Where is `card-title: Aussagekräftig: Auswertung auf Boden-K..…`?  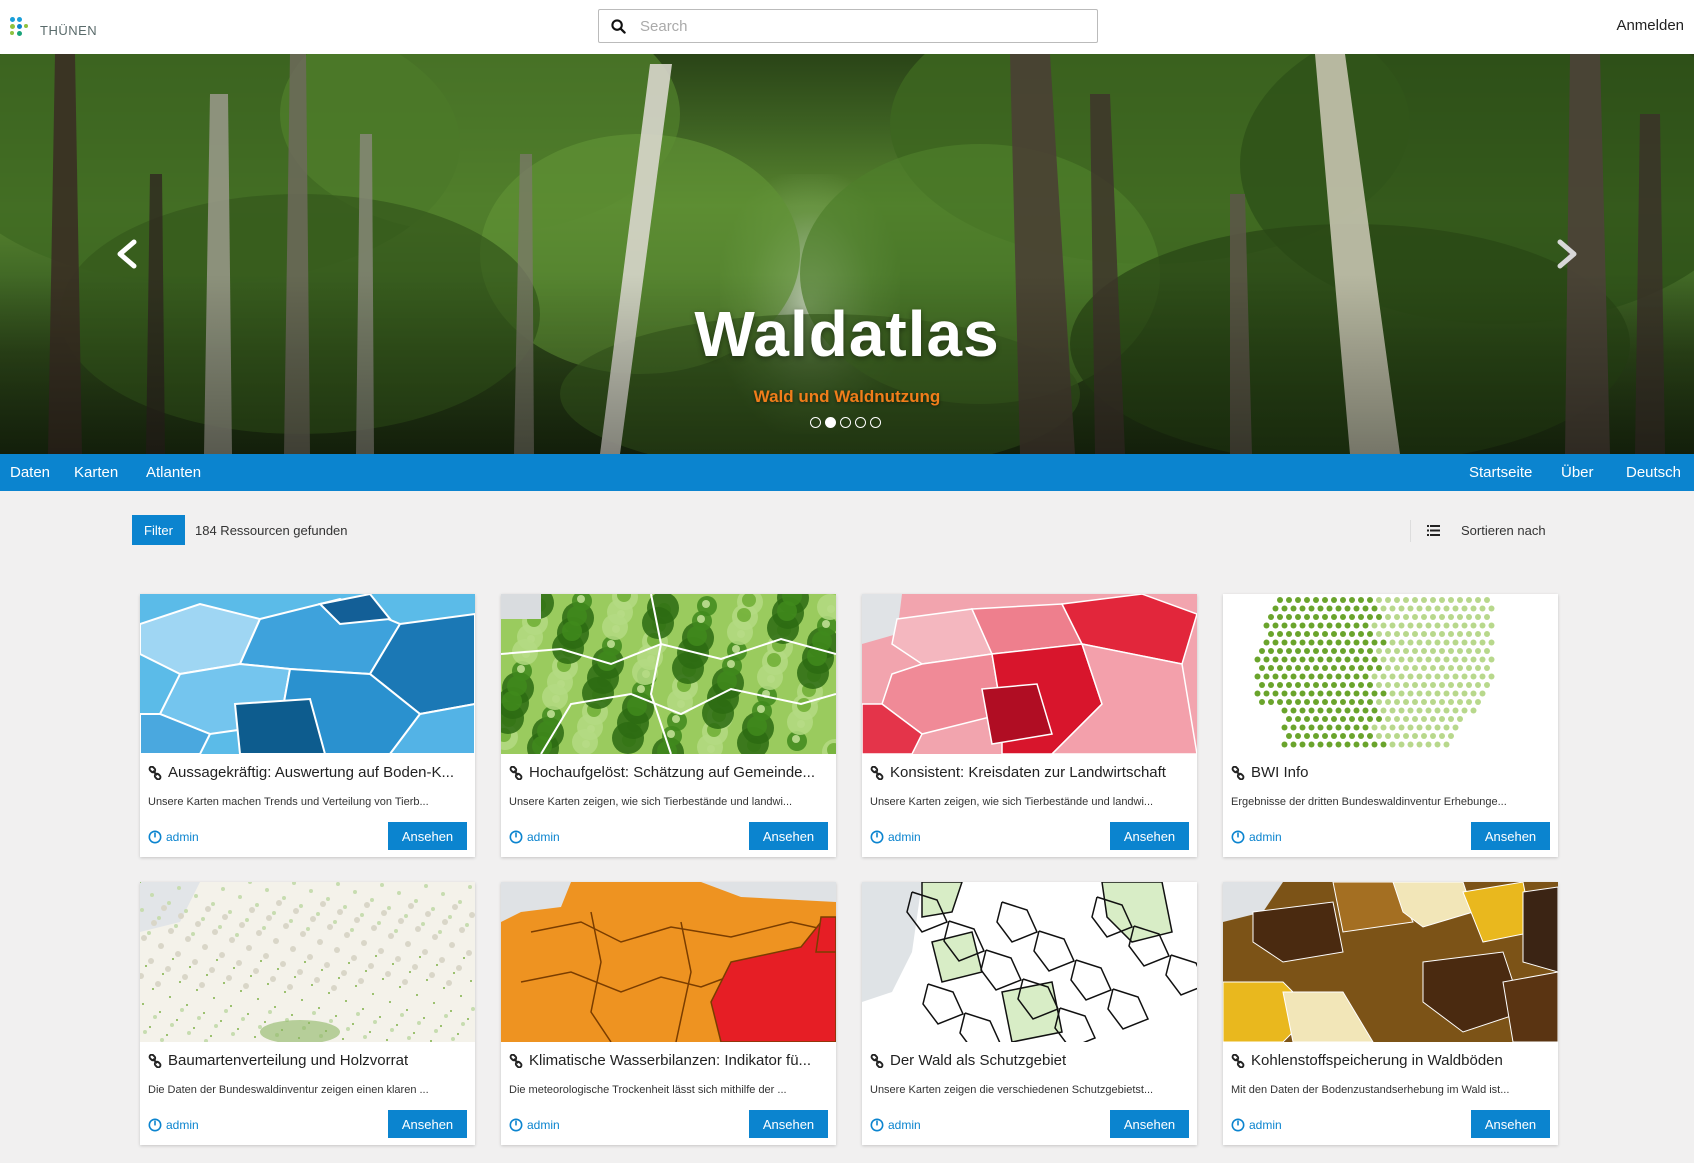
card-title: Aussagekräftig: Auswertung auf Boden-K..… is located at coordinates (308, 772).